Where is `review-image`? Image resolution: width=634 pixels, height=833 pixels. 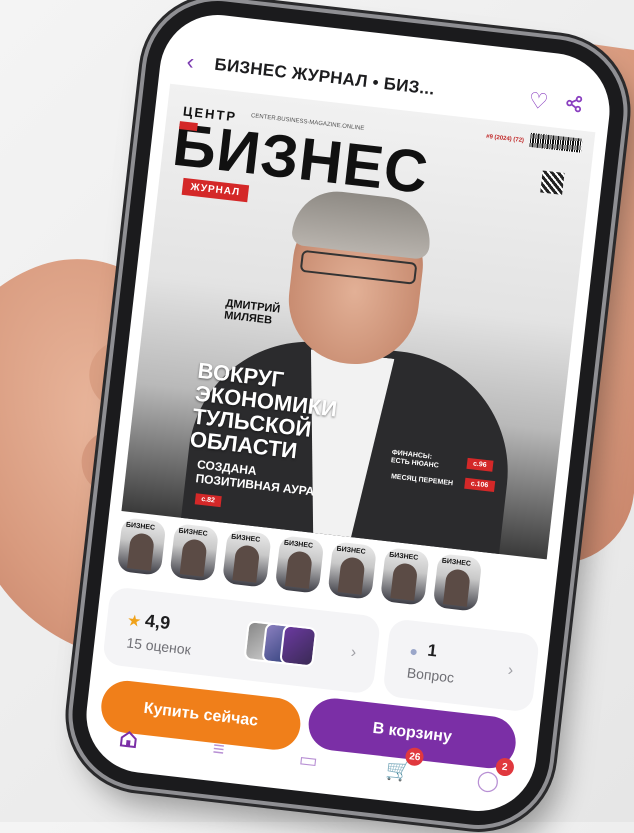 review-image is located at coordinates (298, 646).